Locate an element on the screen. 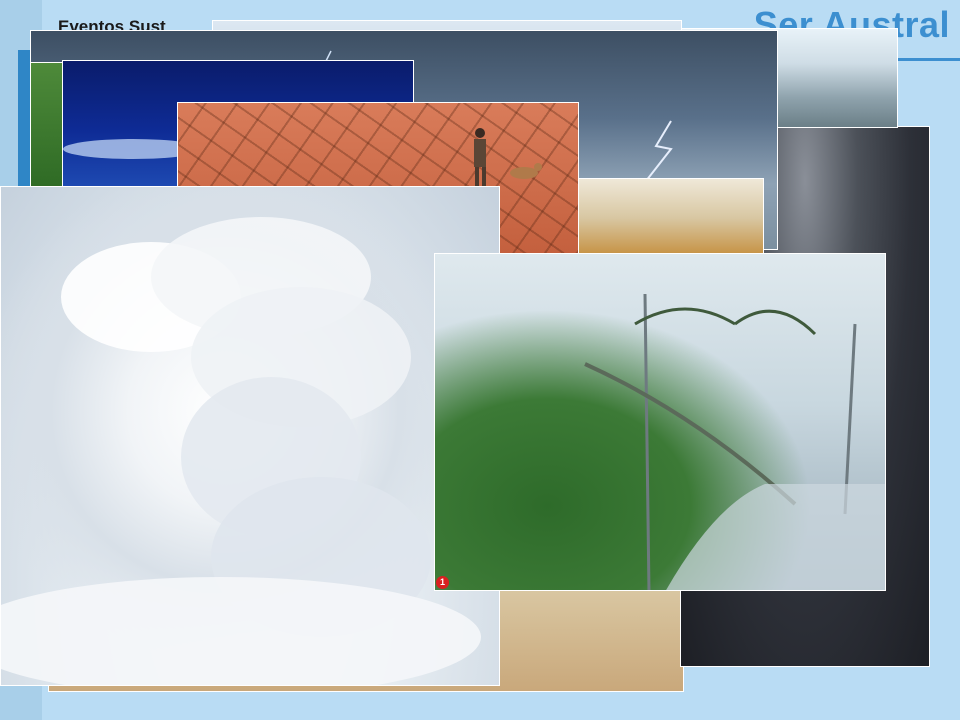 The width and height of the screenshot is (960, 720). notification-badge: 1 is located at coordinates (442, 582).